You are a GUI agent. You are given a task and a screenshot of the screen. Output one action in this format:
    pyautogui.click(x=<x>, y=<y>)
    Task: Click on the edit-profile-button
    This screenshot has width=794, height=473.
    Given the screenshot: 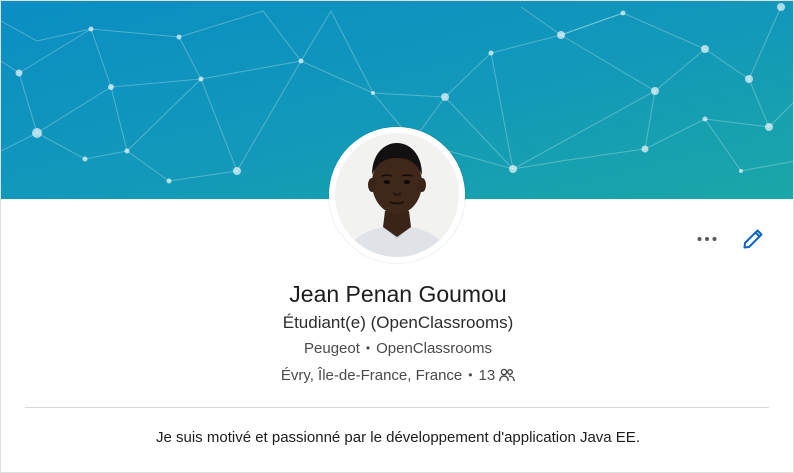 What is the action you would take?
    pyautogui.click(x=753, y=239)
    